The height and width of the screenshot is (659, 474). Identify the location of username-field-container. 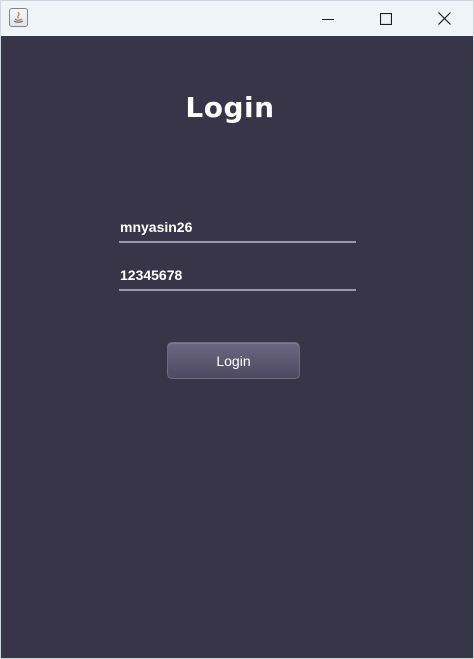
(237, 228).